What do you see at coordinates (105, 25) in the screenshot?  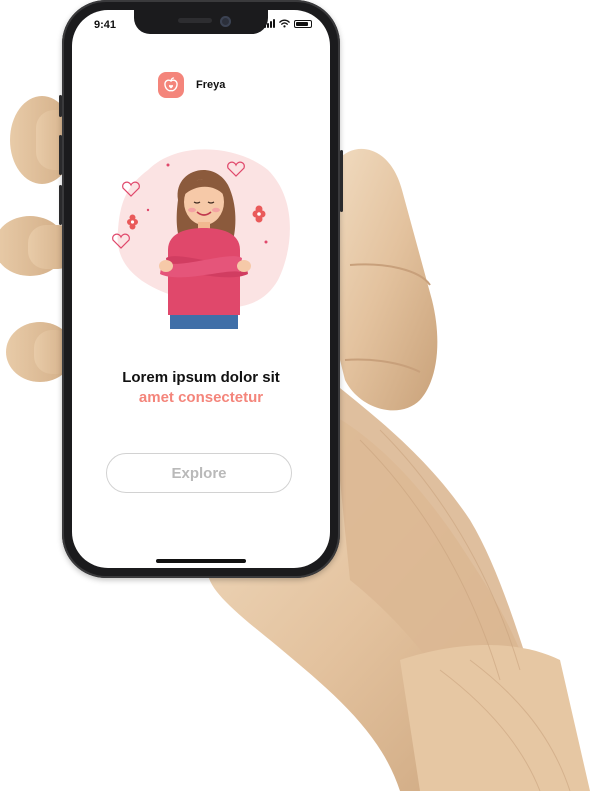 I see `status-time: 9:41` at bounding box center [105, 25].